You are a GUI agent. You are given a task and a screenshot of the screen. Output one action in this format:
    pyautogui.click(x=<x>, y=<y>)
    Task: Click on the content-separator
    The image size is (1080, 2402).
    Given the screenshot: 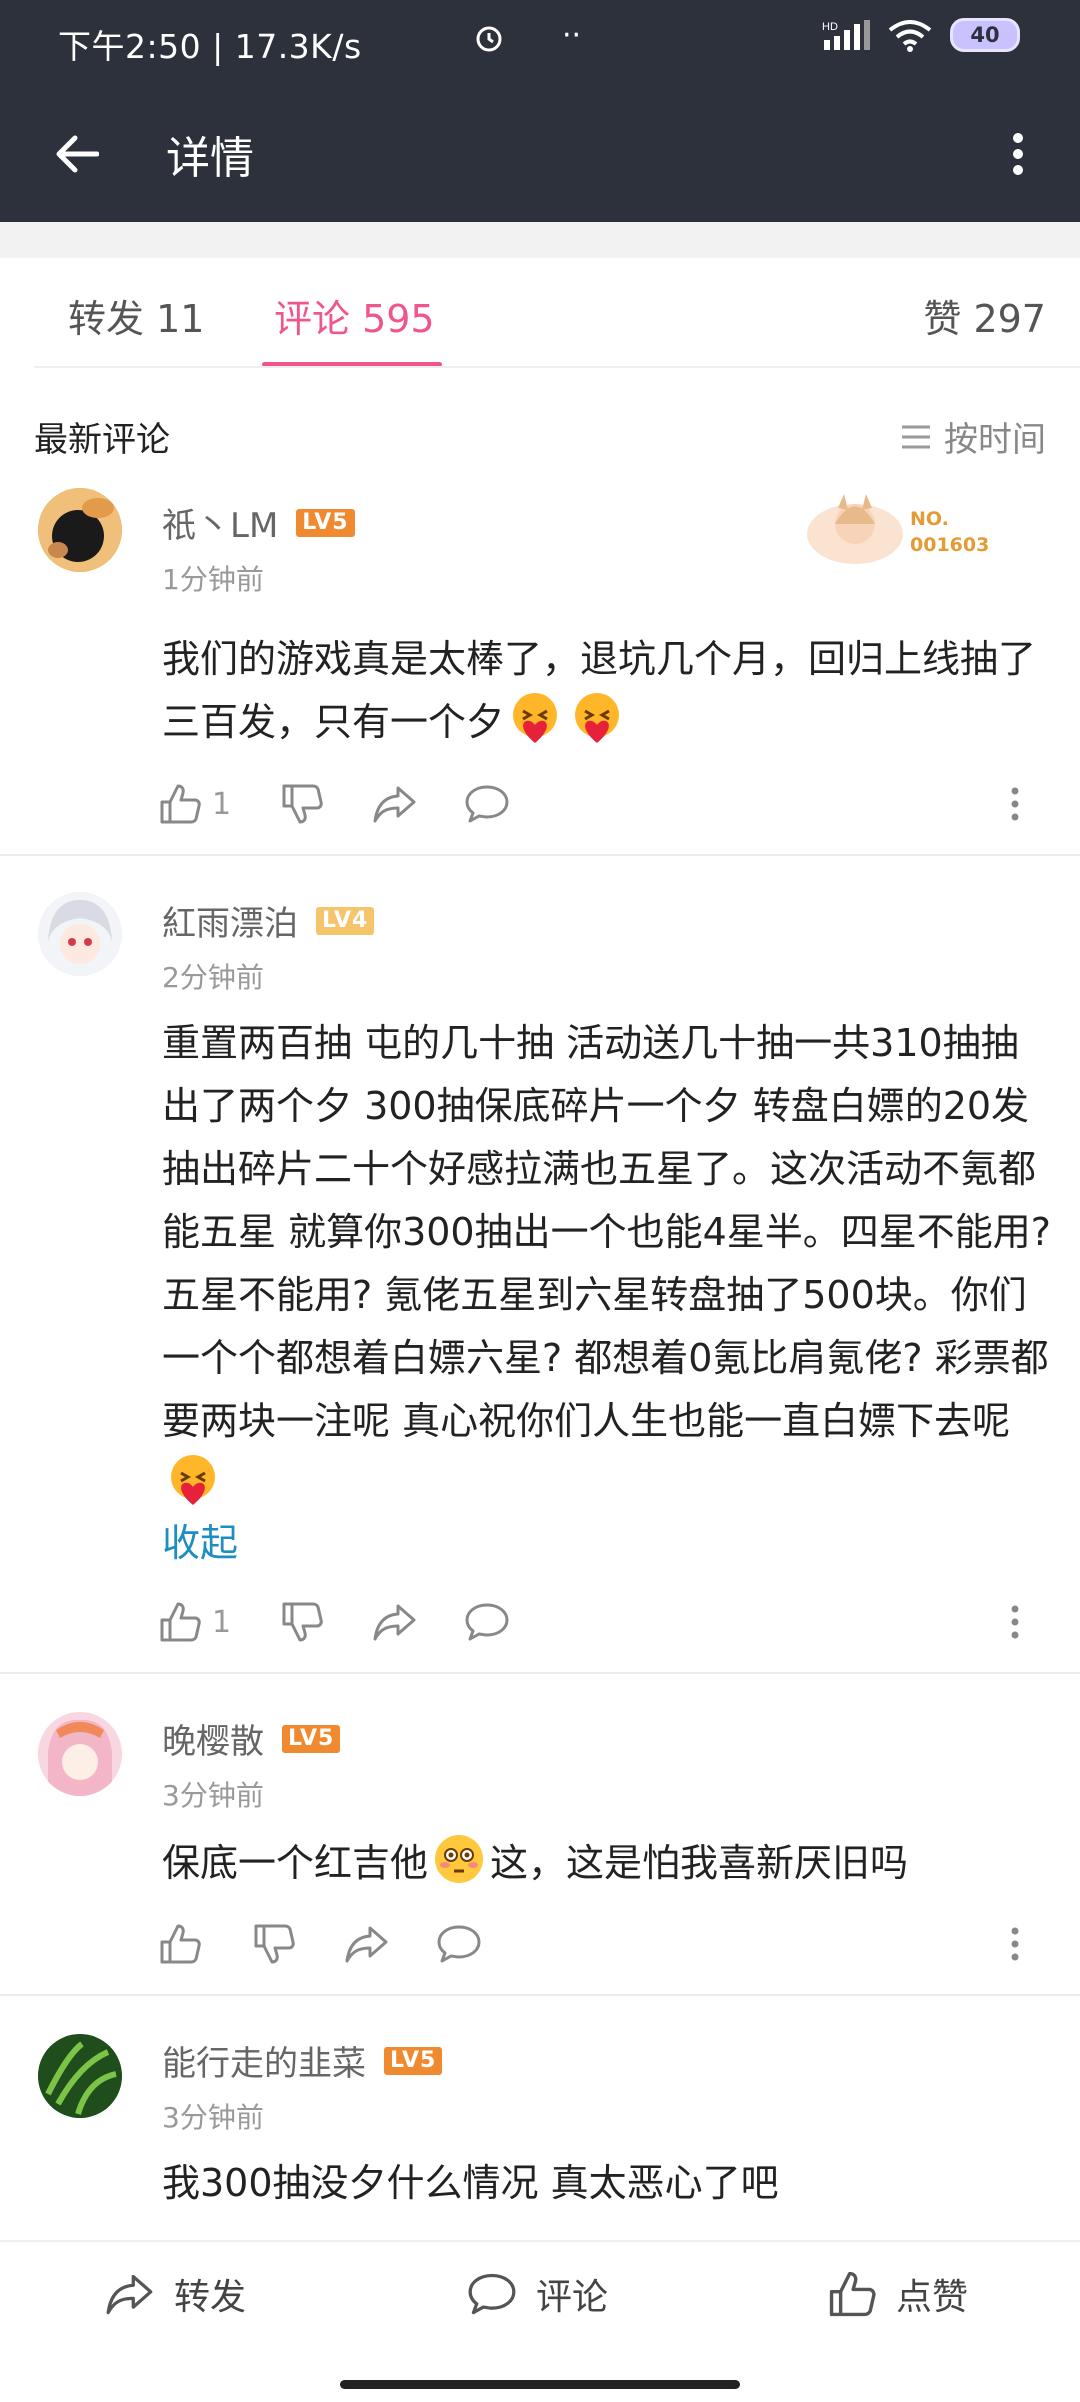 What is the action you would take?
    pyautogui.click(x=540, y=240)
    